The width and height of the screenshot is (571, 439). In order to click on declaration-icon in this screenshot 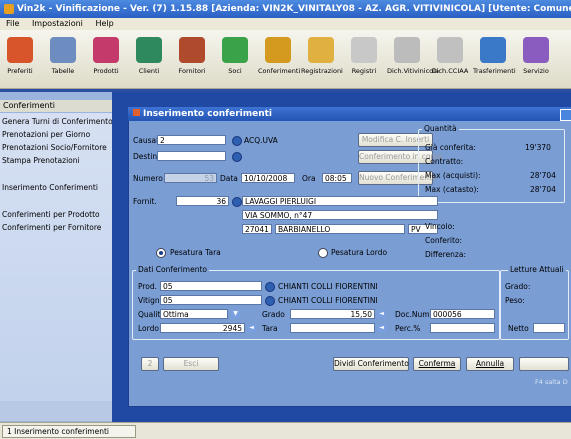, I will do `click(407, 50)`.